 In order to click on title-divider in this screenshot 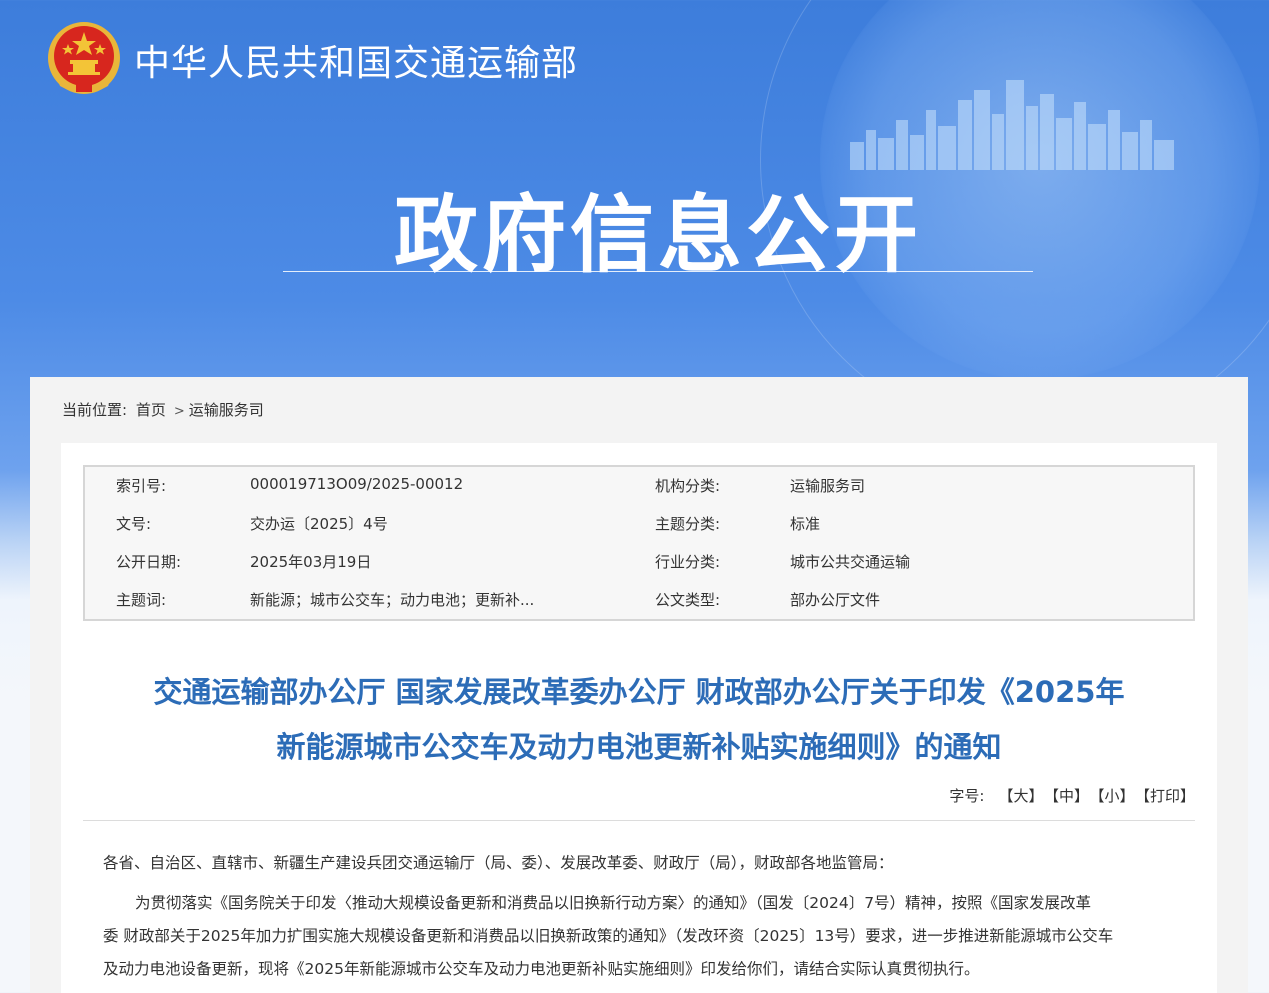, I will do `click(658, 271)`.